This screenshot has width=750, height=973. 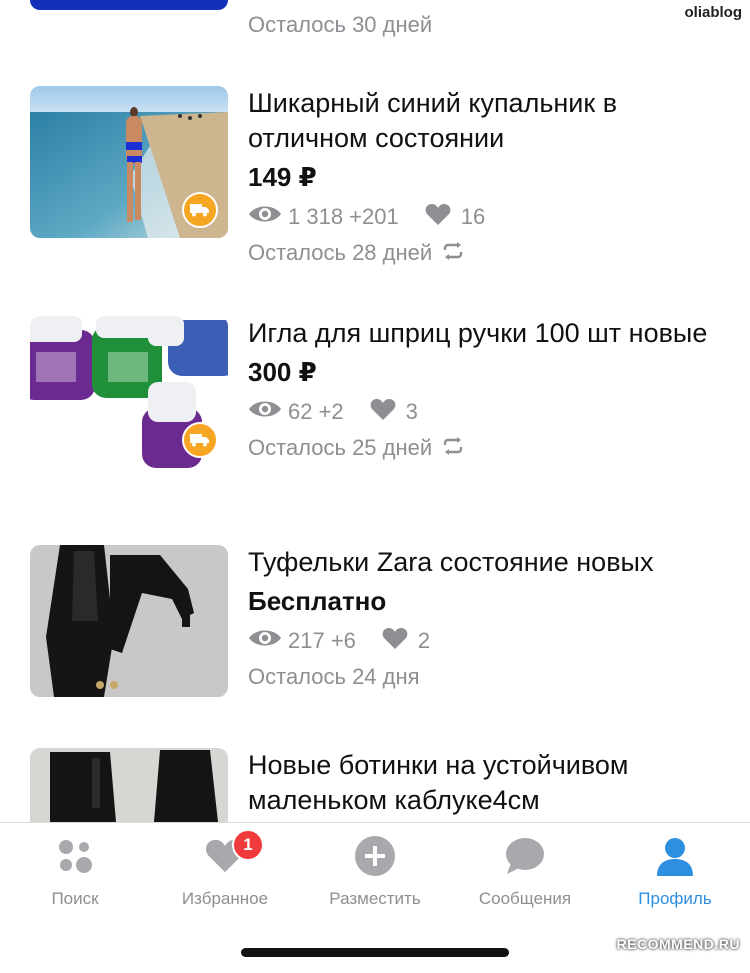 I want to click on views-count: 1 318 +201, so click(x=343, y=216).